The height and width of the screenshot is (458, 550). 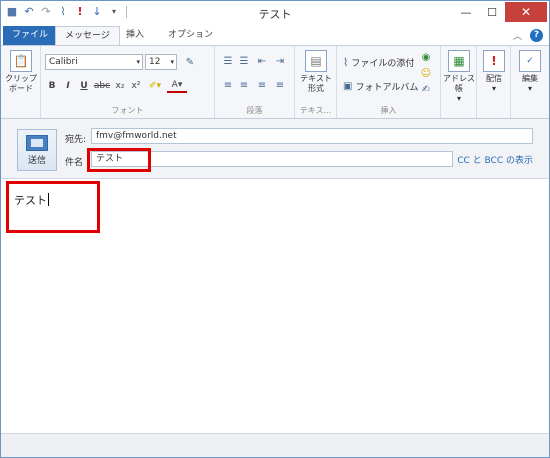 What do you see at coordinates (426, 89) in the screenshot?
I see `signature-icon: ✍` at bounding box center [426, 89].